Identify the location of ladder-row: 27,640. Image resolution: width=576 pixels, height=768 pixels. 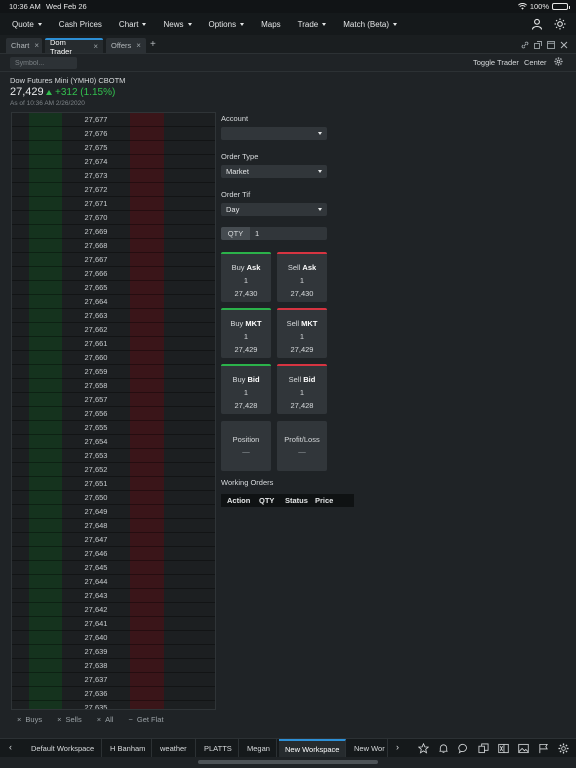
(113, 638).